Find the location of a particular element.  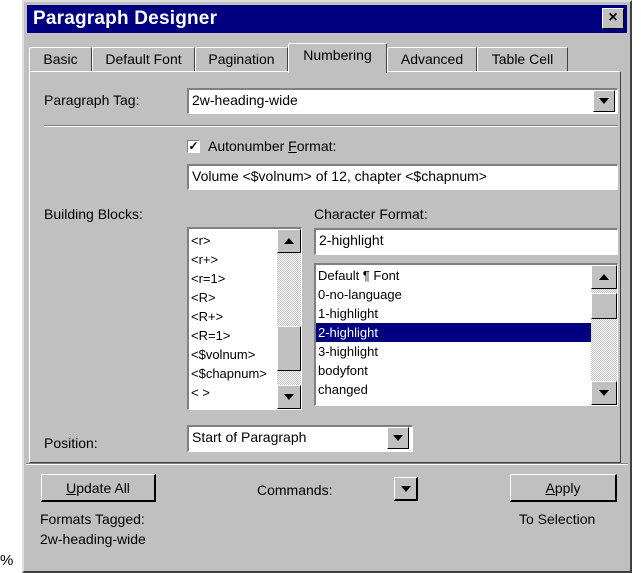

tab-basic: Basic is located at coordinates (60, 59).